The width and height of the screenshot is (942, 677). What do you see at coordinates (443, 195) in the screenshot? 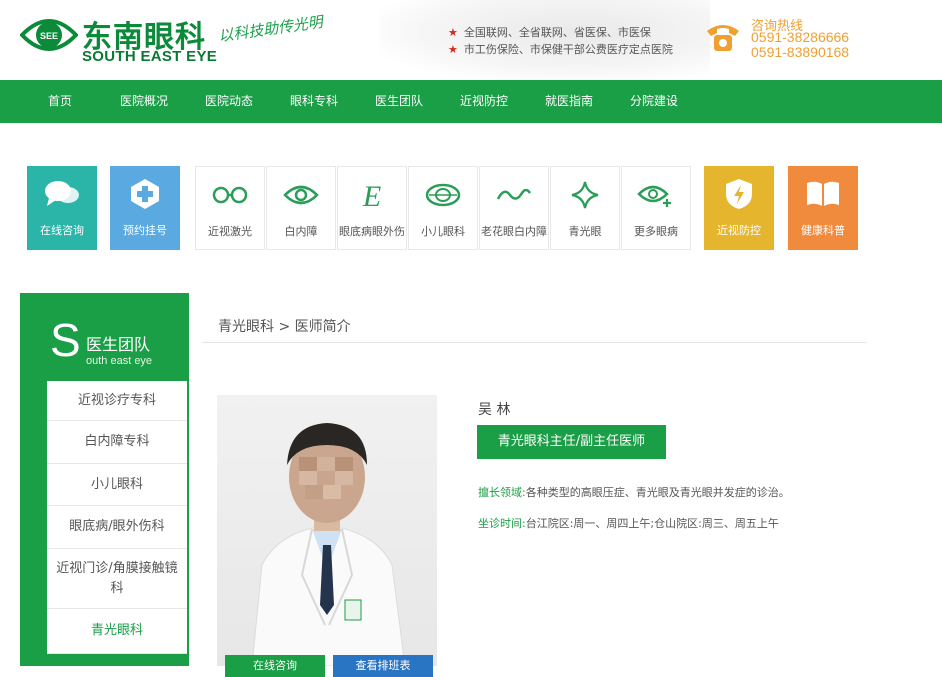
I see `eye-oval-icon` at bounding box center [443, 195].